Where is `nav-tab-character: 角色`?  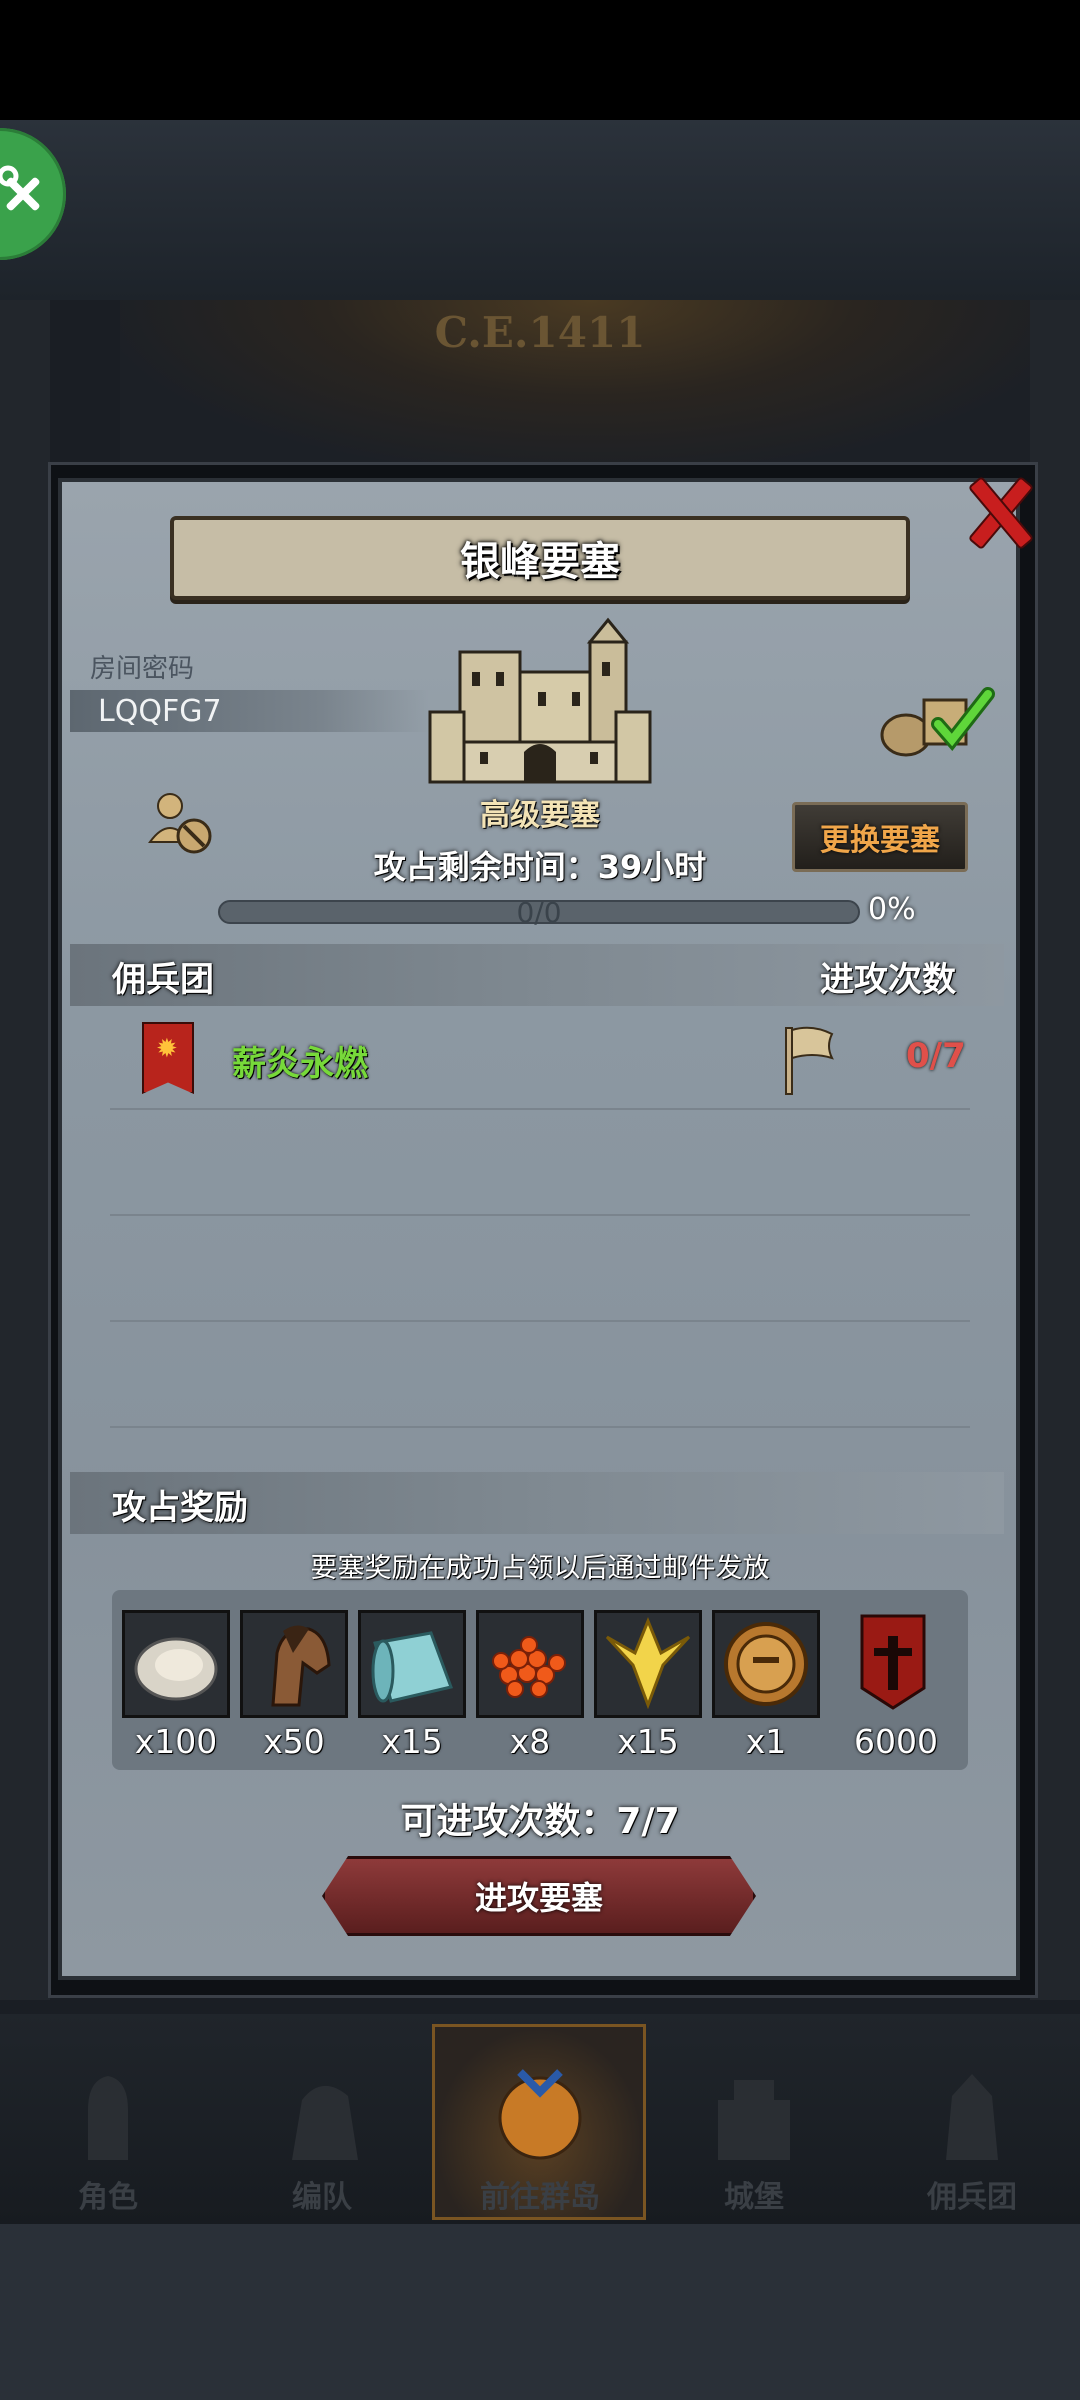 nav-tab-character: 角色 is located at coordinates (108, 2140).